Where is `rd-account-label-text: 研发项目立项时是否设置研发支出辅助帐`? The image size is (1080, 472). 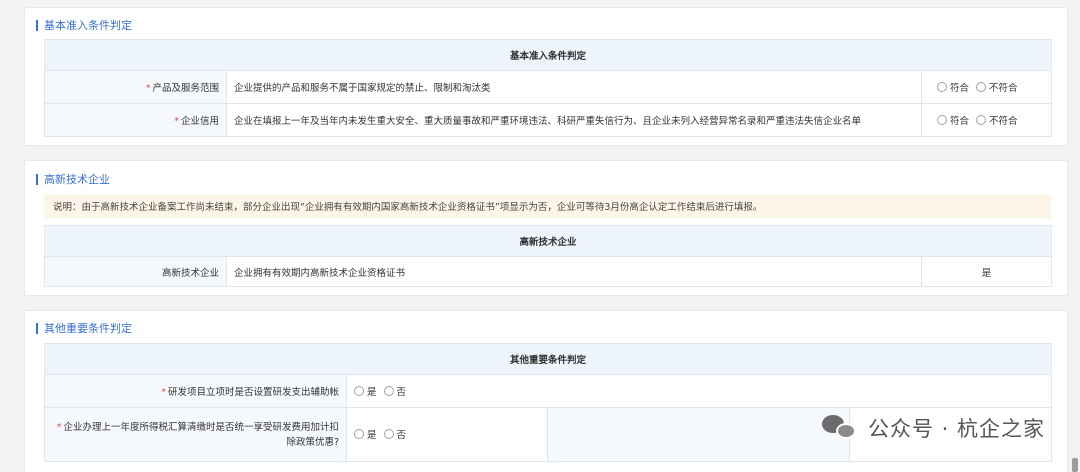 rd-account-label-text: 研发项目立项时是否设置研发支出辅助帐 is located at coordinates (253, 392).